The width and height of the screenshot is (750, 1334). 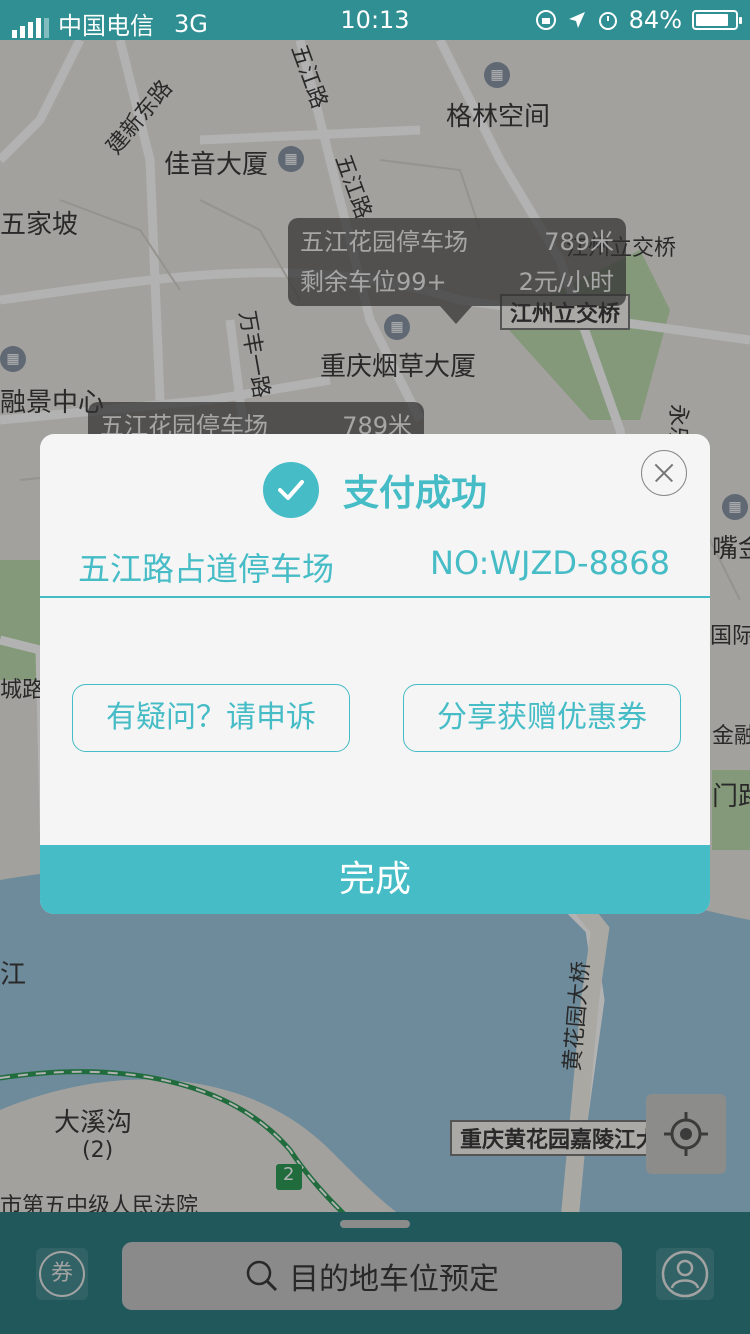 What do you see at coordinates (374, 567) in the screenshot?
I see `parking-lot-info: 五江路占道停车场 NO:WJZD-8868` at bounding box center [374, 567].